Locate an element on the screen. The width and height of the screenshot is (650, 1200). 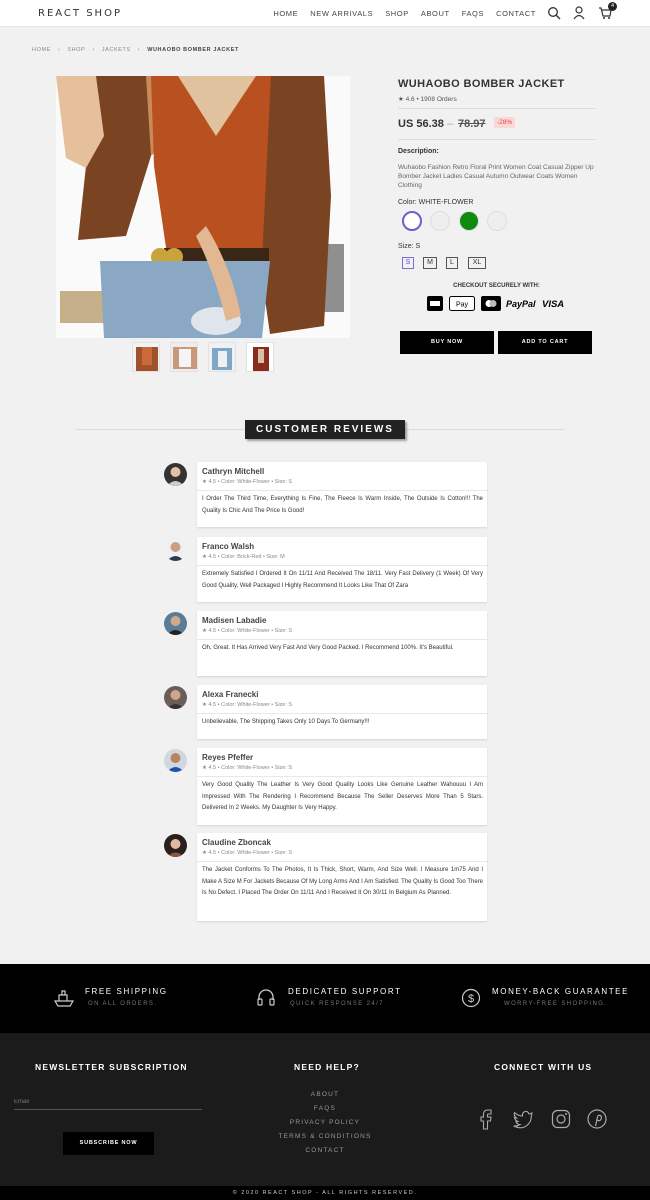
paypal-icon: PayPal is located at coordinates (521, 304).